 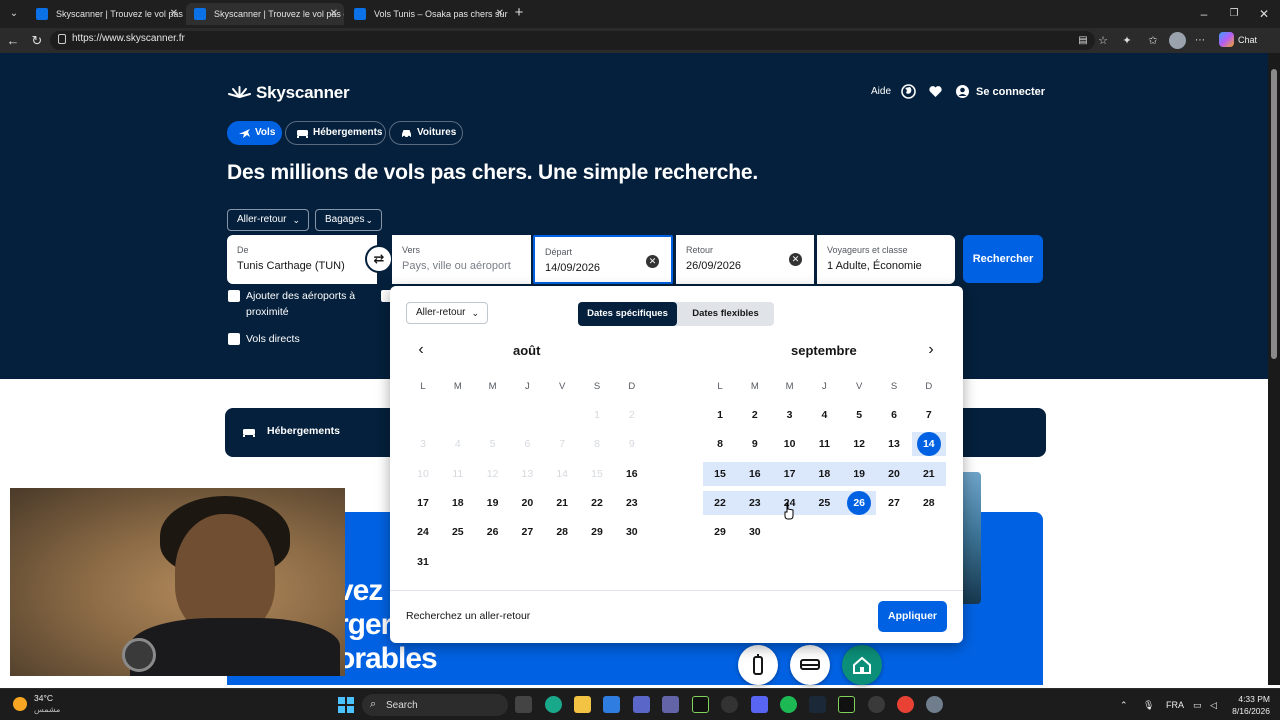 What do you see at coordinates (935, 91) in the screenshot?
I see `heart-icon` at bounding box center [935, 91].